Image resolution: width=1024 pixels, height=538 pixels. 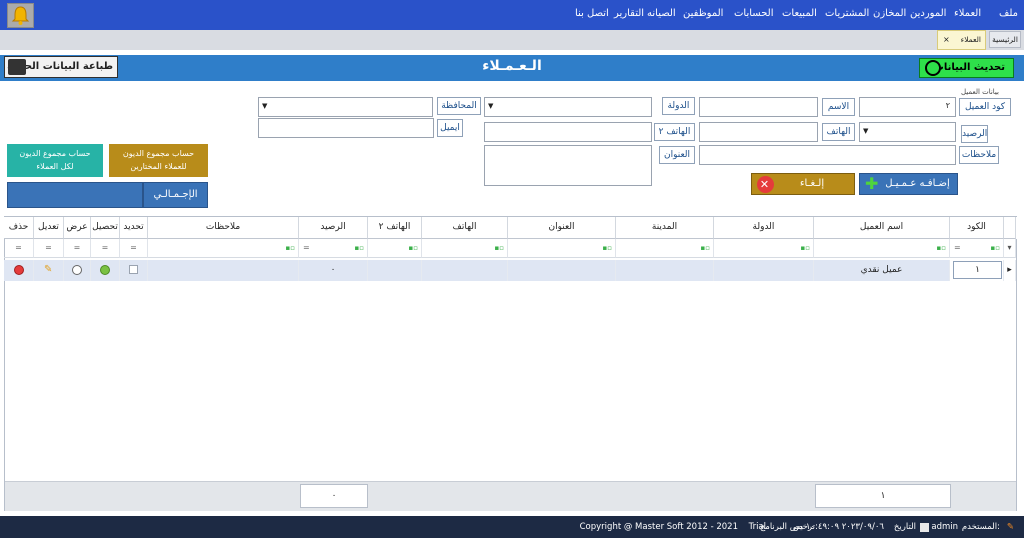 What do you see at coordinates (977, 228) in the screenshot?
I see `col-code: الكود` at bounding box center [977, 228].